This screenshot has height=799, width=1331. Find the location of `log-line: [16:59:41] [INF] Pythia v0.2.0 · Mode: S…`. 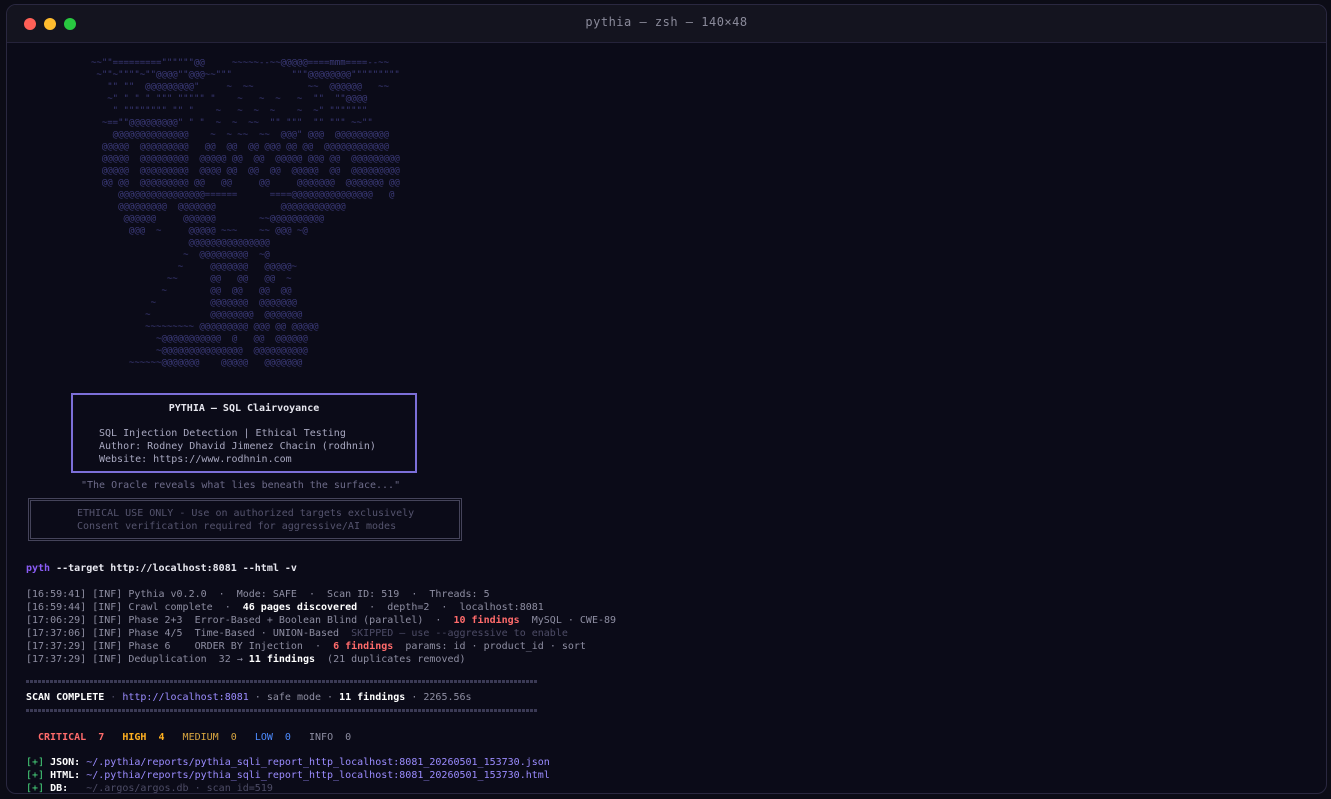

log-line: [16:59:41] [INF] Pythia v0.2.0 · Mode: S… is located at coordinates (258, 595).